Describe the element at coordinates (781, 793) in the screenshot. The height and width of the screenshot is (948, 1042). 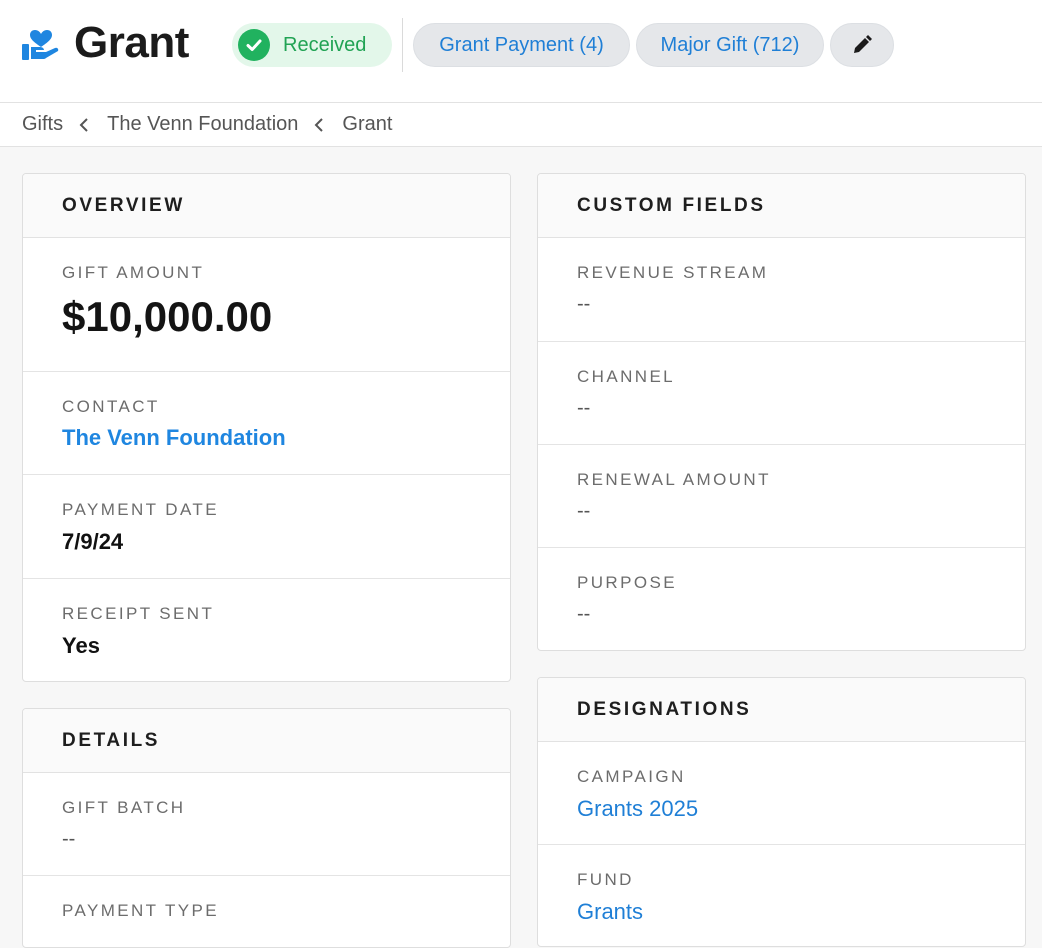
I see `campaign-field: CAMPAIGN Grants 2025` at that location.